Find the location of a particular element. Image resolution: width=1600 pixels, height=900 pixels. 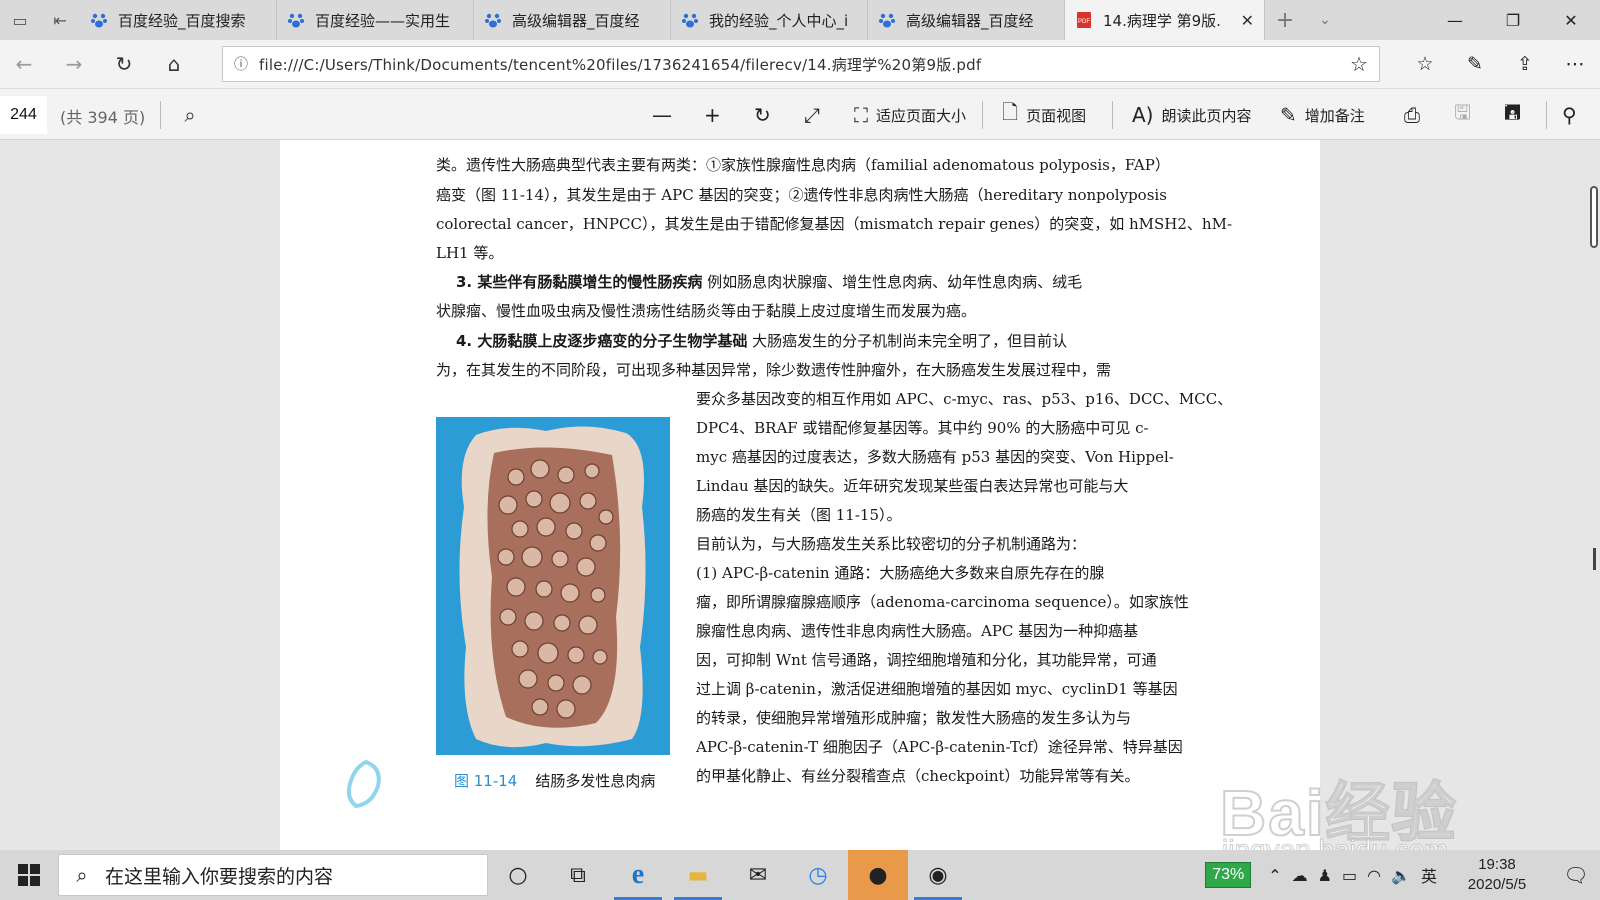

tab-3: 高级编辑器_百度经 is located at coordinates (572, 20).